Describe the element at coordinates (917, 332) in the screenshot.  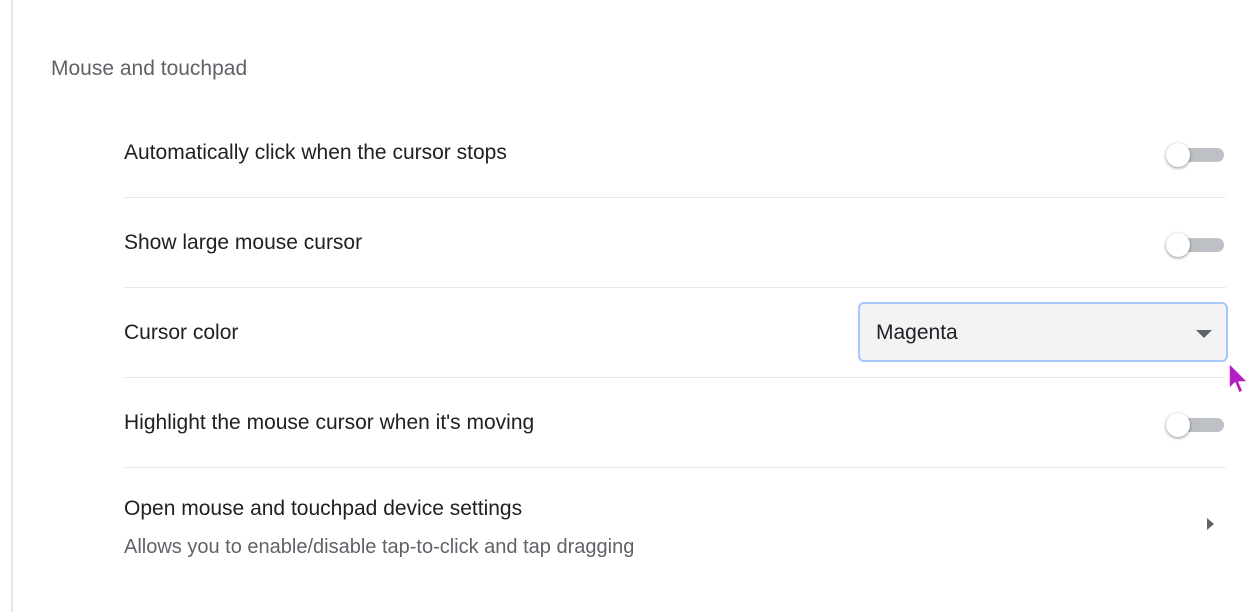
I see `cursor-color-value: Magenta` at that location.